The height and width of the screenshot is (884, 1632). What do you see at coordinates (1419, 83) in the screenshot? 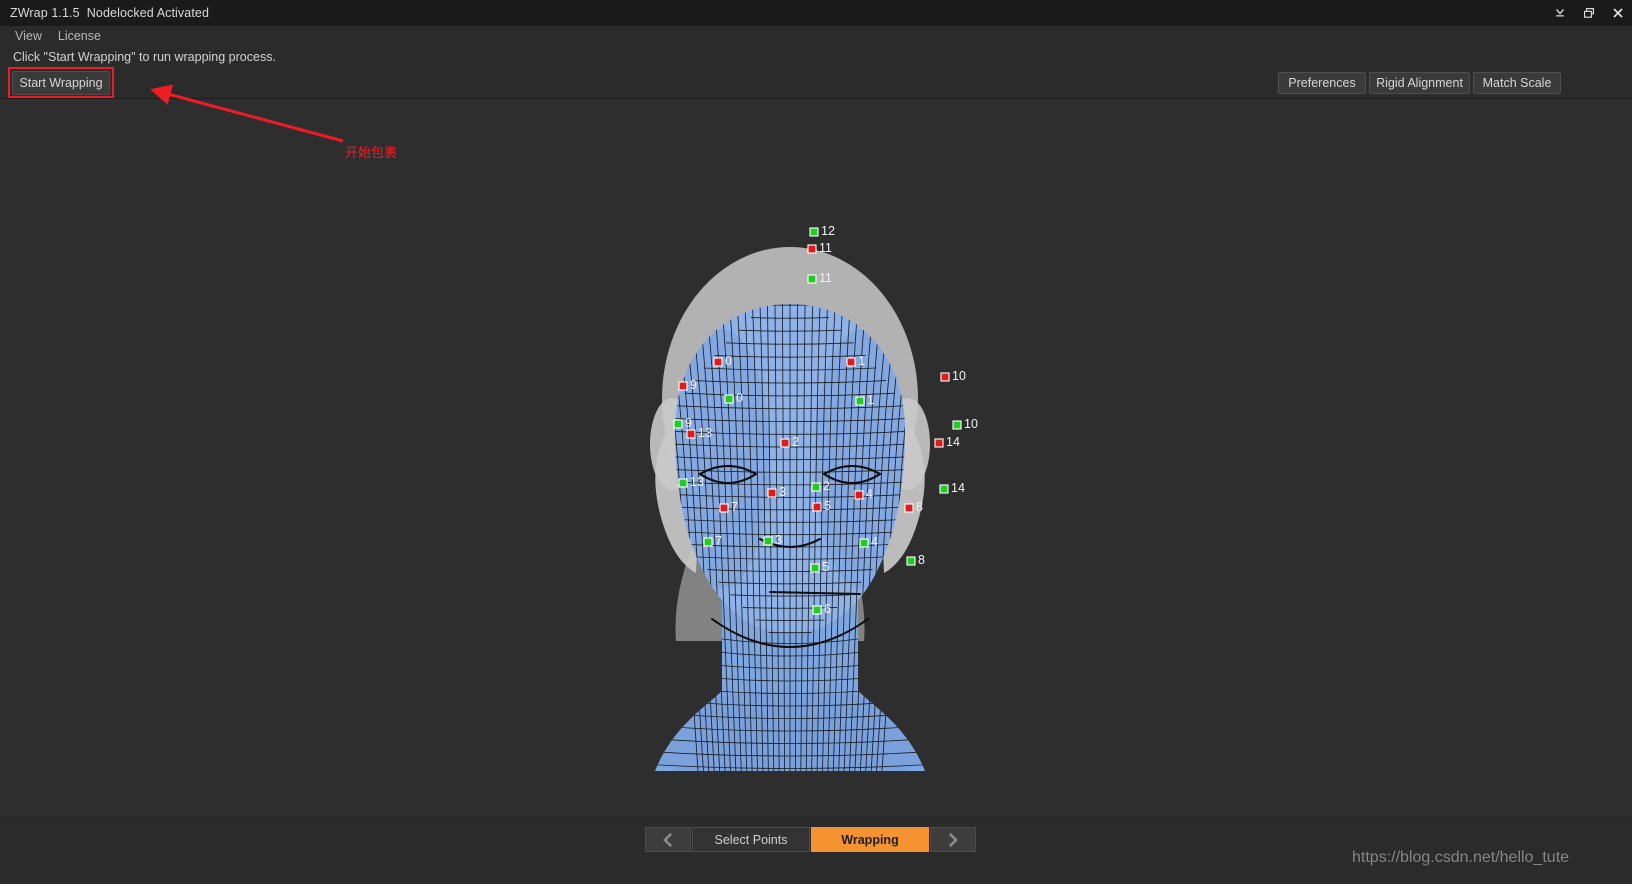
I see `rigid-alignment-button: Rigid Alignment` at bounding box center [1419, 83].